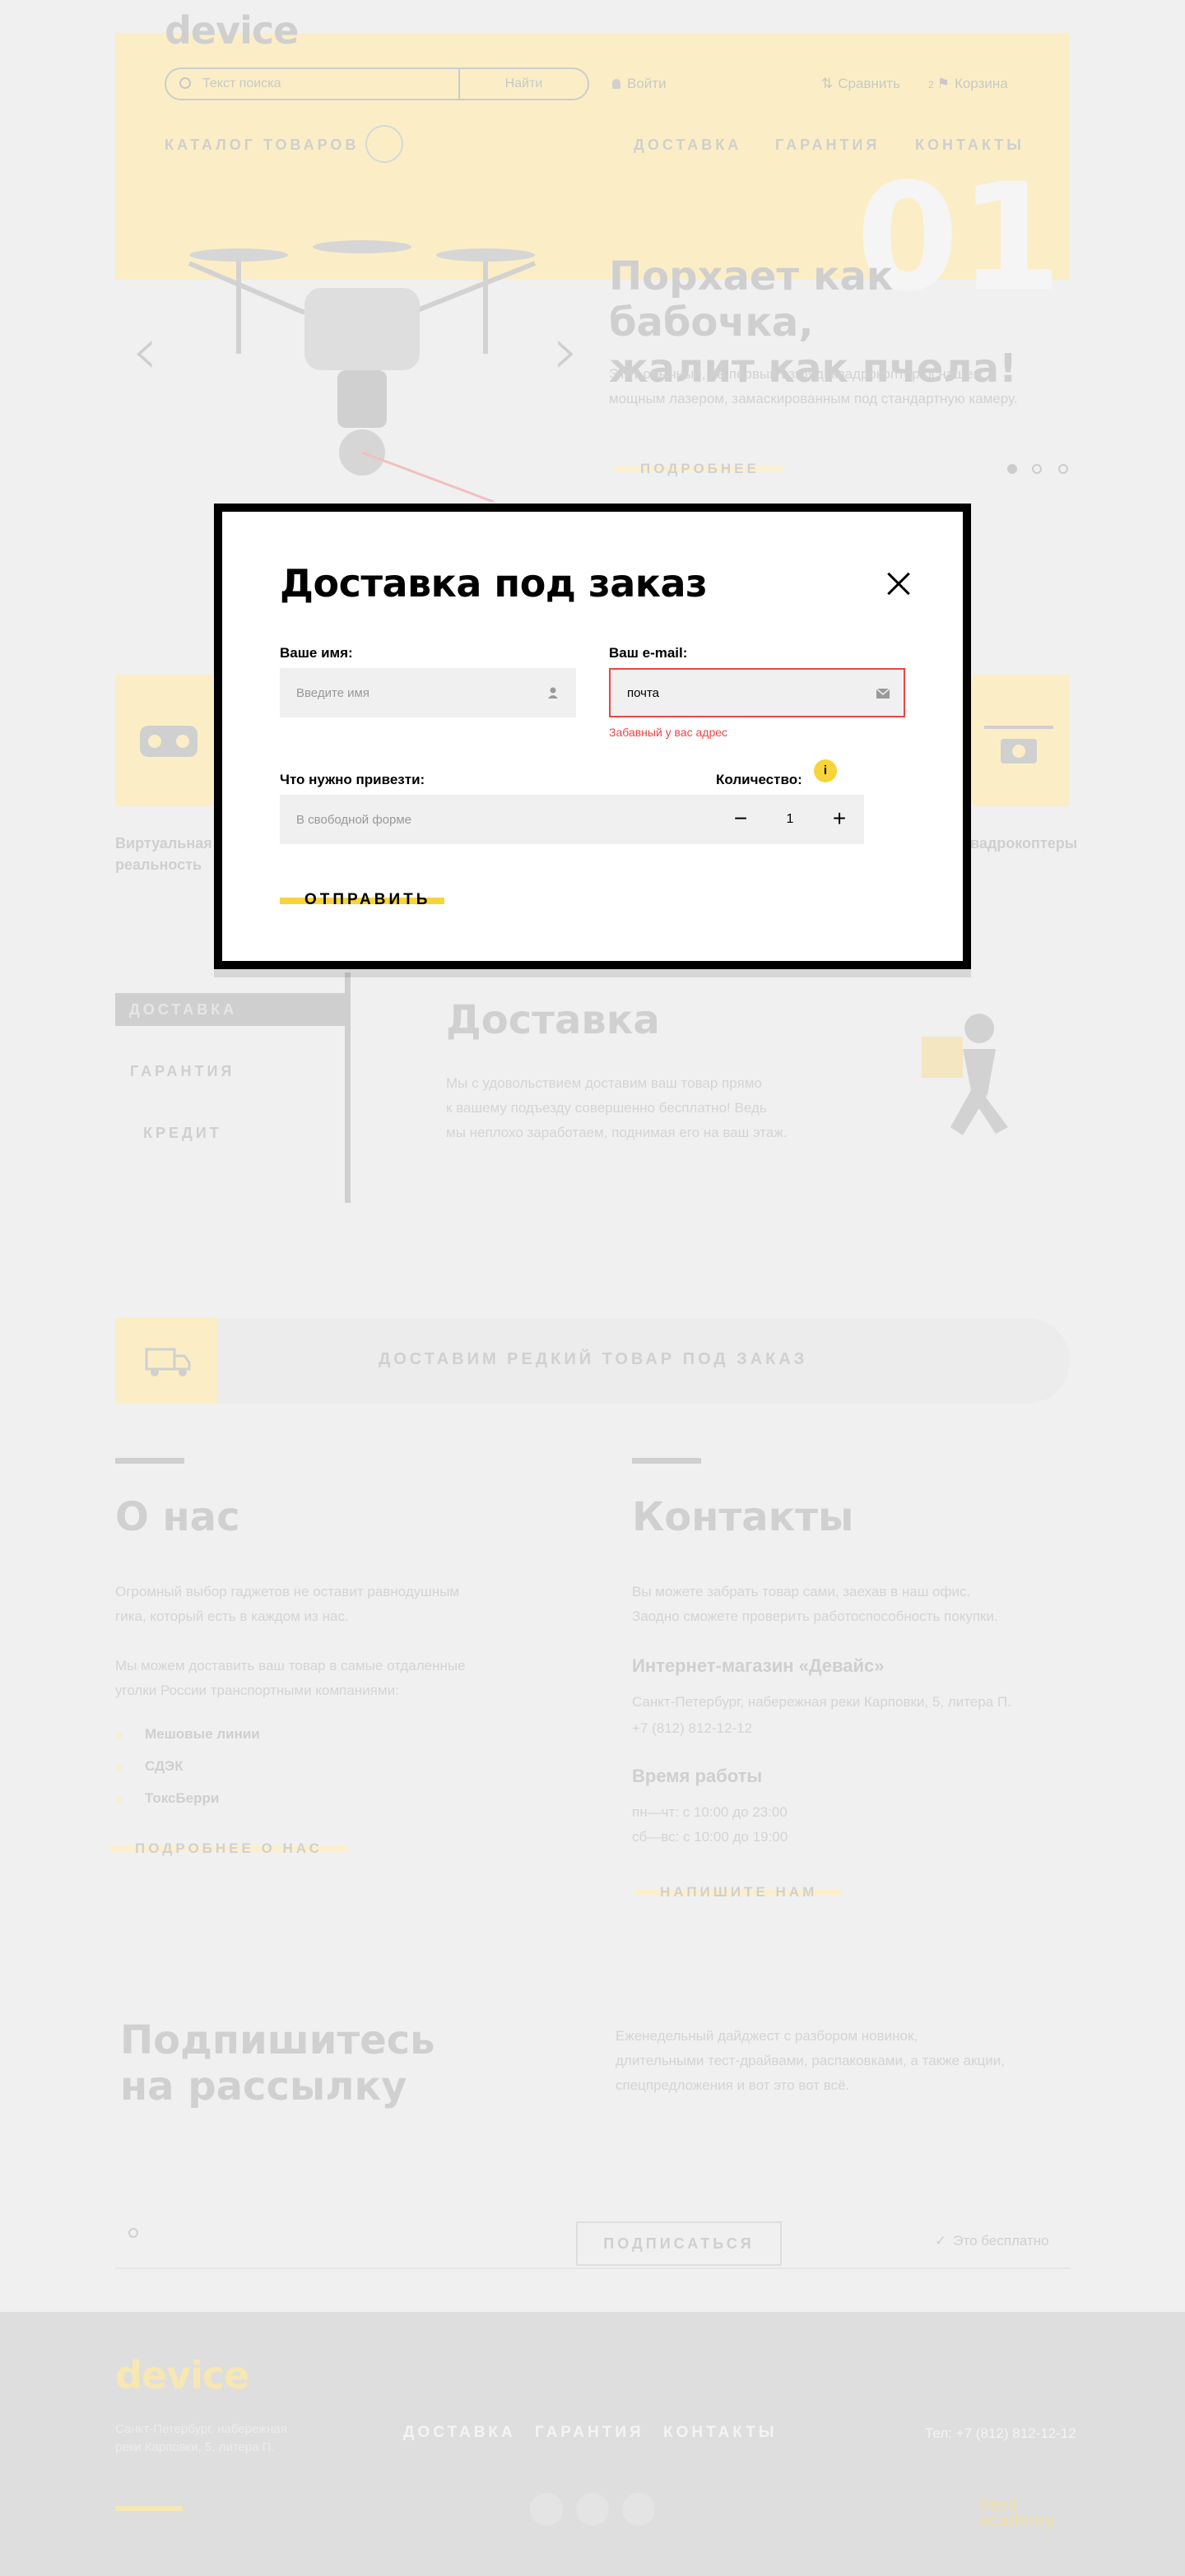 This screenshot has width=1185, height=2576. I want to click on truck-icon, so click(168, 1362).